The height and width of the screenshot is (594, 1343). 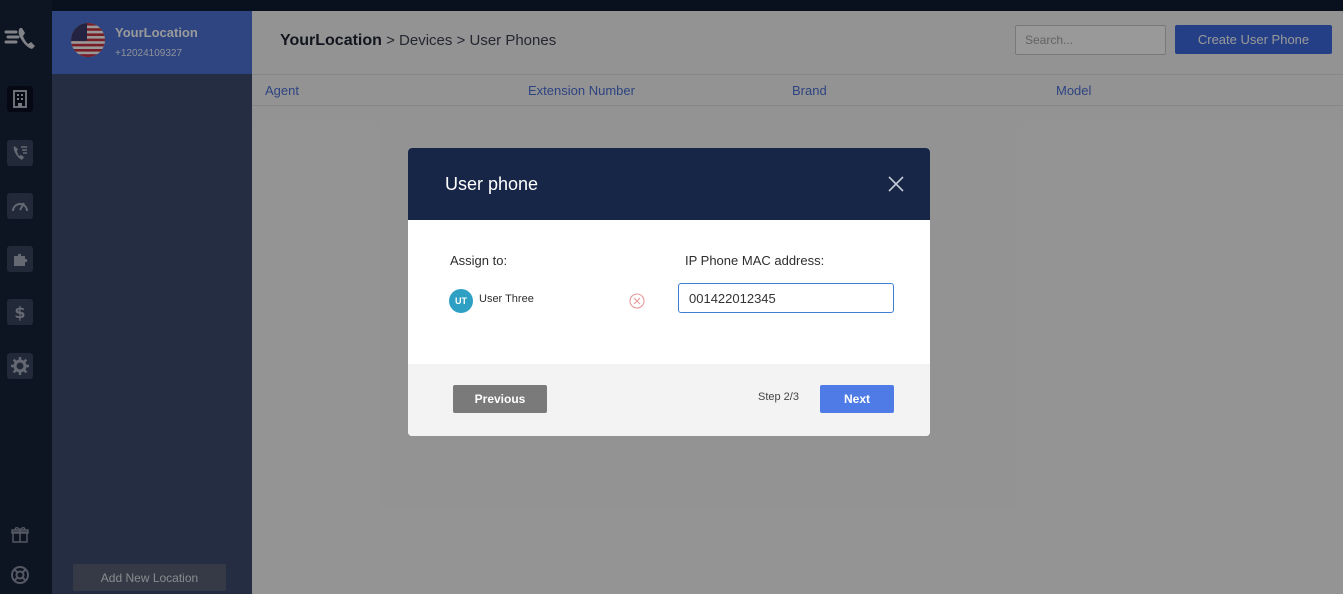 I want to click on modal-footer: Previous Step 2/3 Next, so click(x=669, y=400).